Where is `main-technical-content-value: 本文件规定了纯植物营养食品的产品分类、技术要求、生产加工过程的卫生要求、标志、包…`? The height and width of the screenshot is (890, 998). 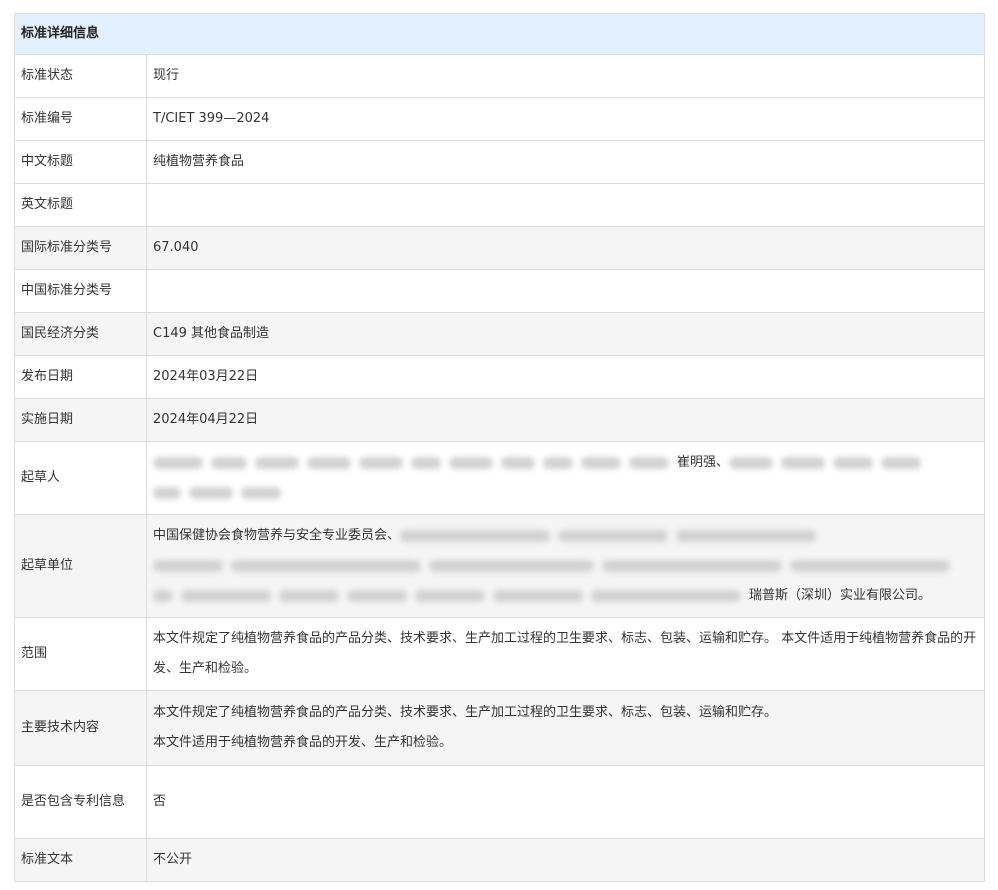
main-technical-content-value: 本文件规定了纯植物营养食品的产品分类、技术要求、生产加工过程的卫生要求、标志、包… is located at coordinates (565, 728).